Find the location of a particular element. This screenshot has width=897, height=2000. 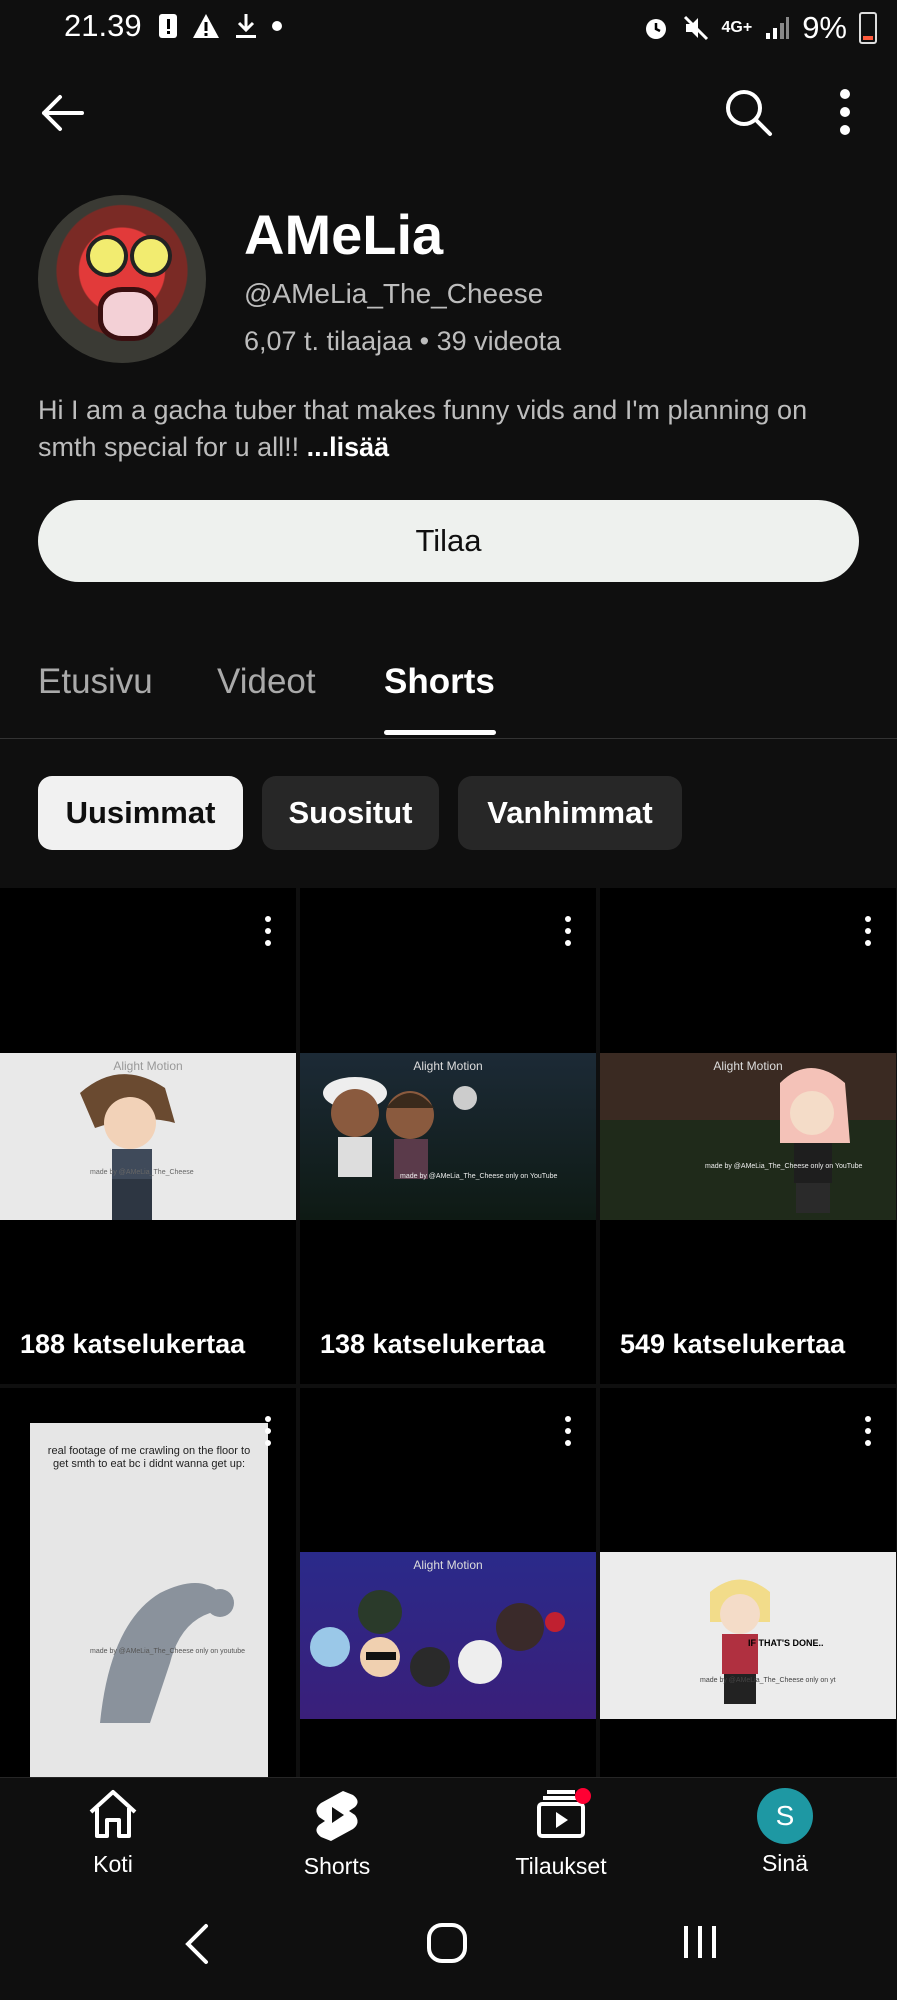

filter-chip-oldest: Vanhimmat is located at coordinates (570, 813).